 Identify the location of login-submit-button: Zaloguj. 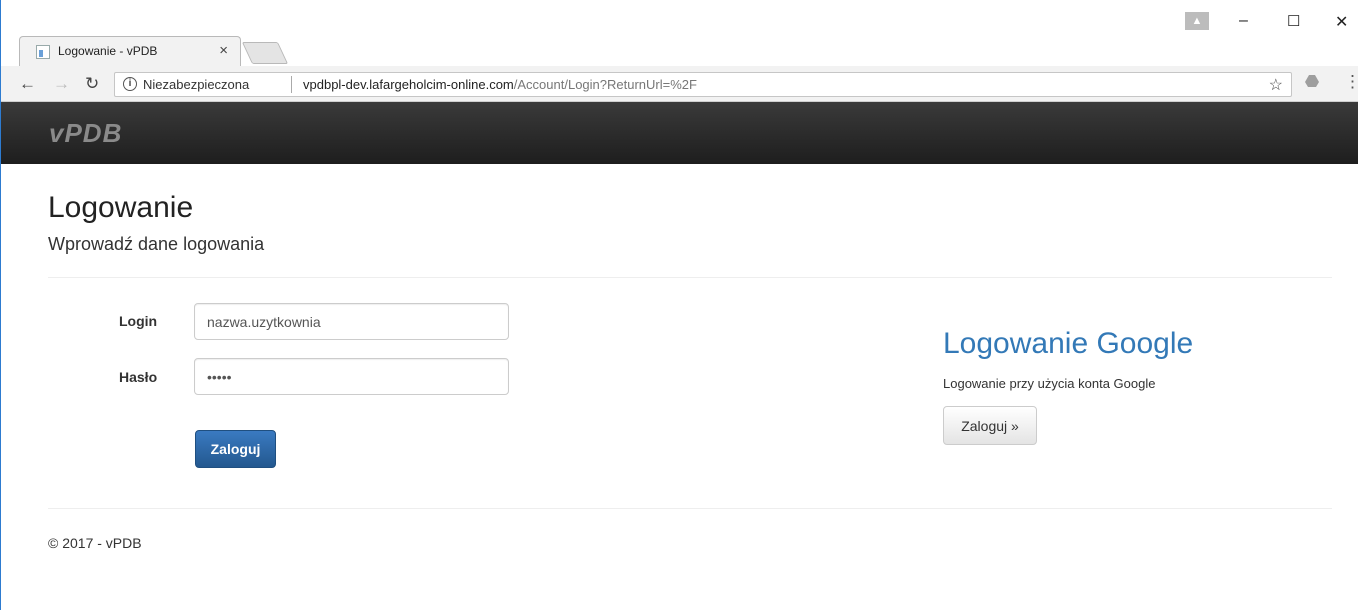
(235, 449).